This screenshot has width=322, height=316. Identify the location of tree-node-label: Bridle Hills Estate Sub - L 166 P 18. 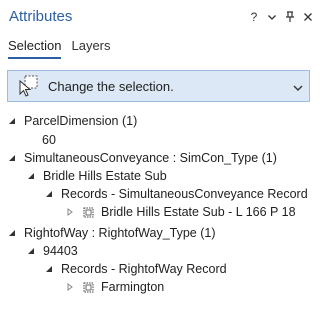
(198, 212).